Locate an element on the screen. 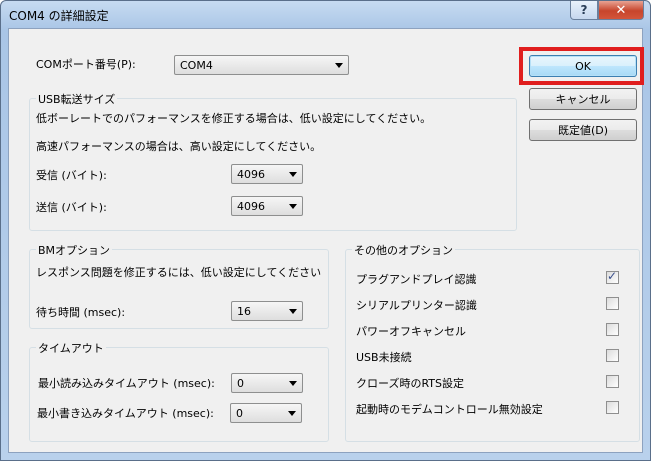  serial-printer-checkbox is located at coordinates (612, 303).